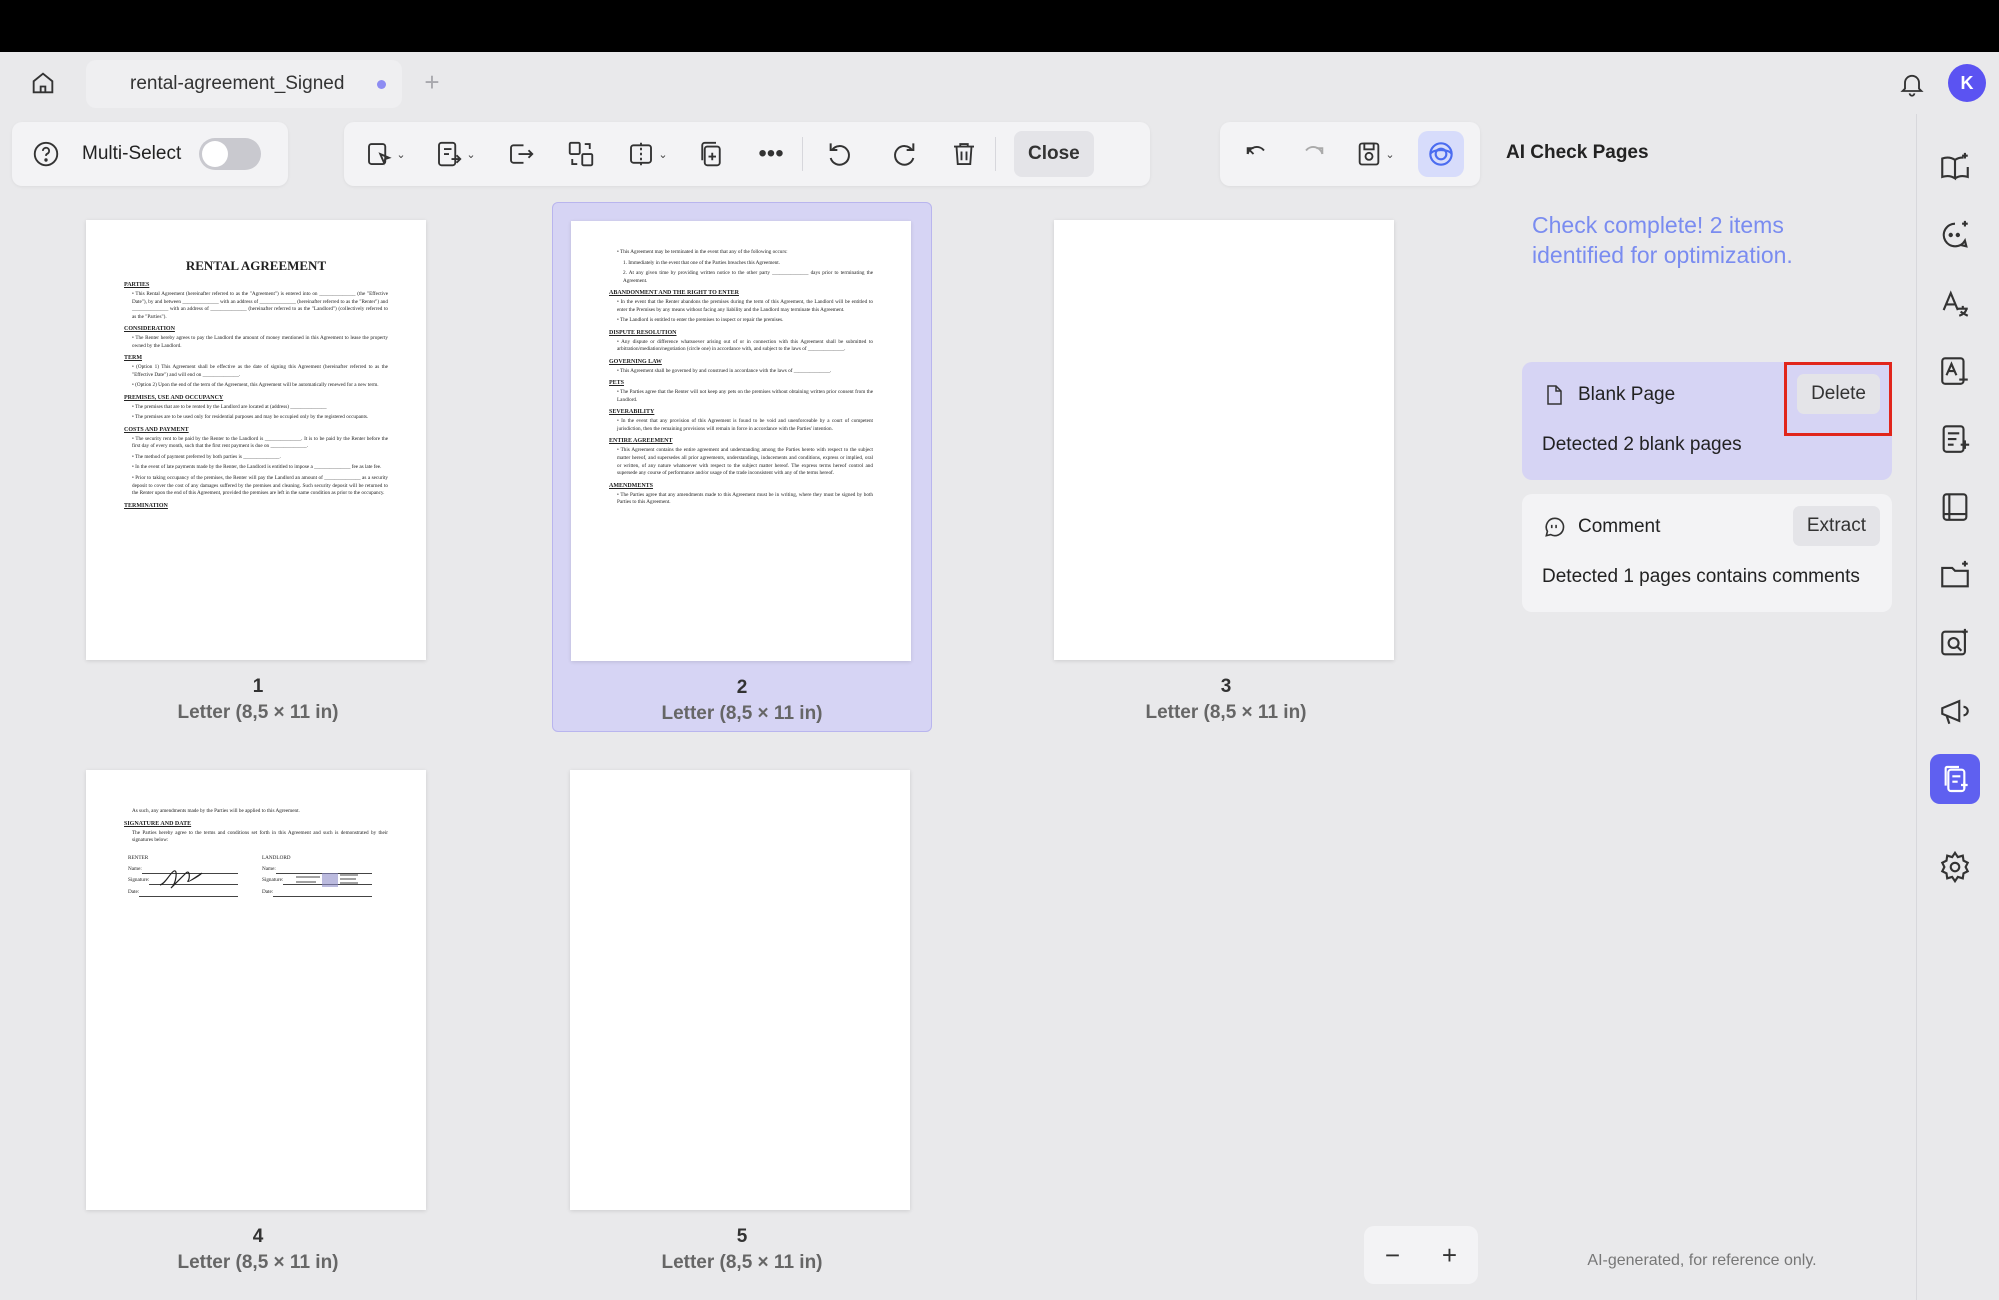 This screenshot has height=1300, width=1999. What do you see at coordinates (1955, 575) in the screenshot?
I see `rail-ai-folder` at bounding box center [1955, 575].